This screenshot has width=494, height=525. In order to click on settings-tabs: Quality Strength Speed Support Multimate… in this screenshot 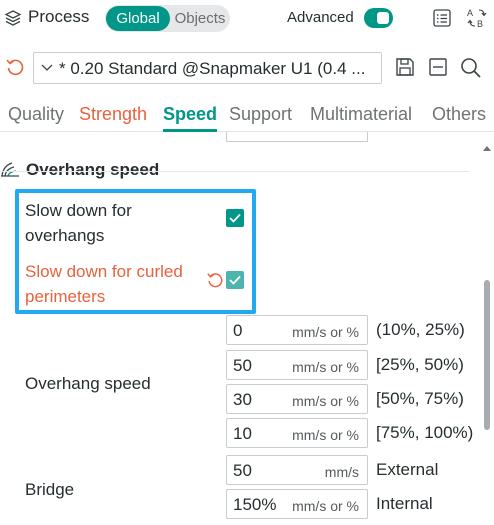, I will do `click(247, 118)`.